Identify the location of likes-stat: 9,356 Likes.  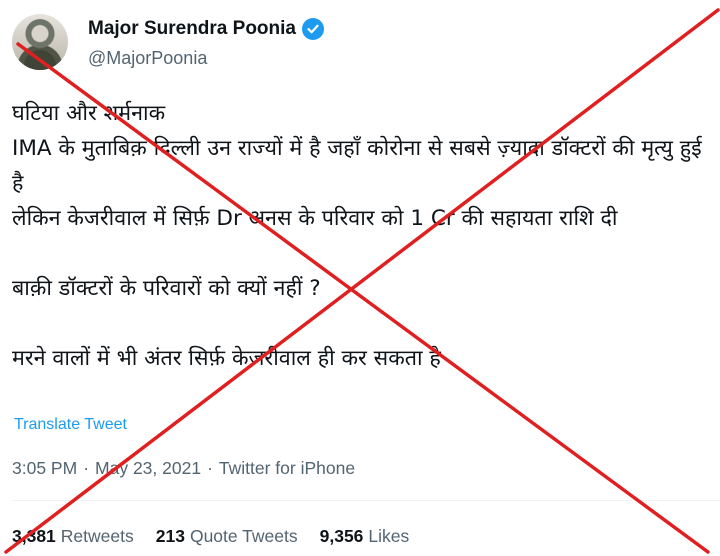
(365, 536).